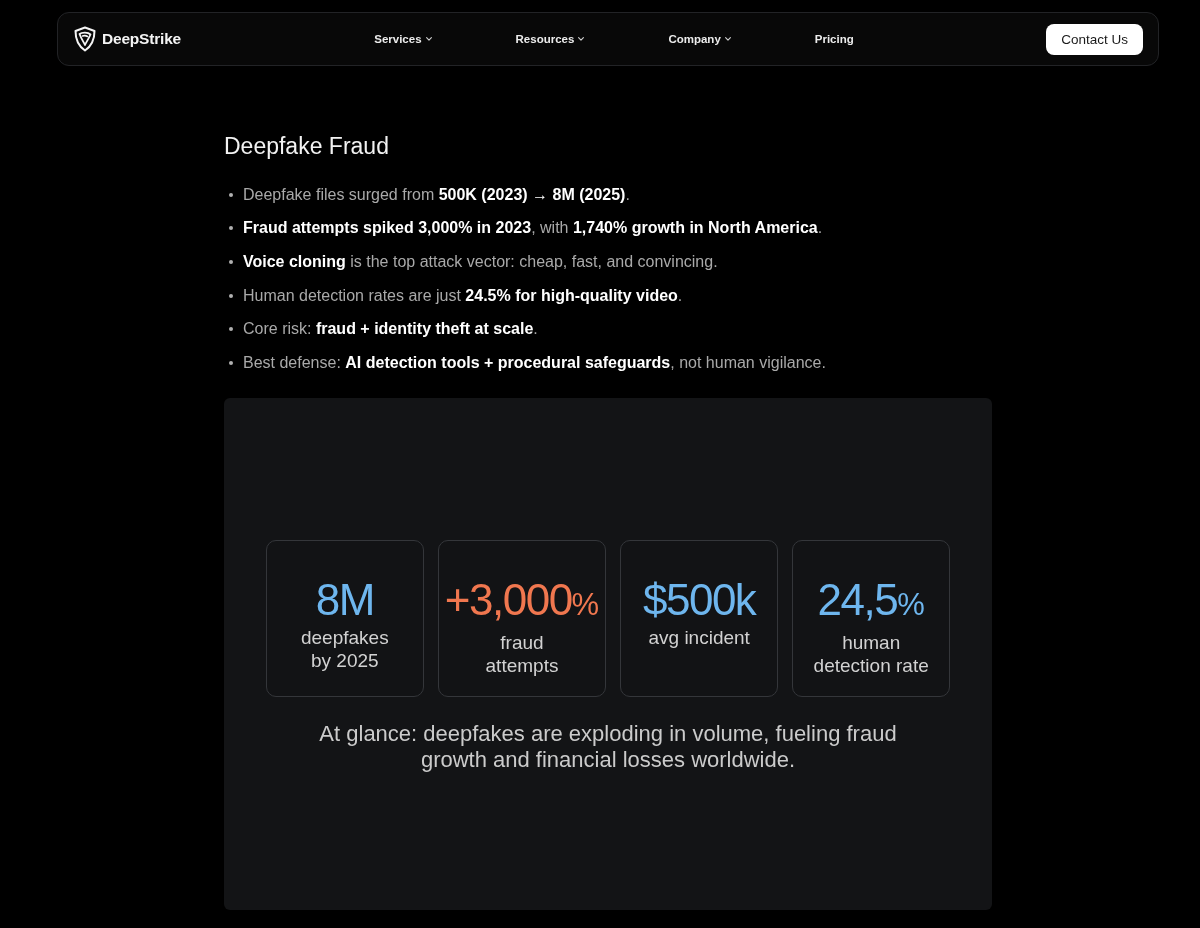  Describe the element at coordinates (699, 39) in the screenshot. I see `nav-link: Company` at that location.